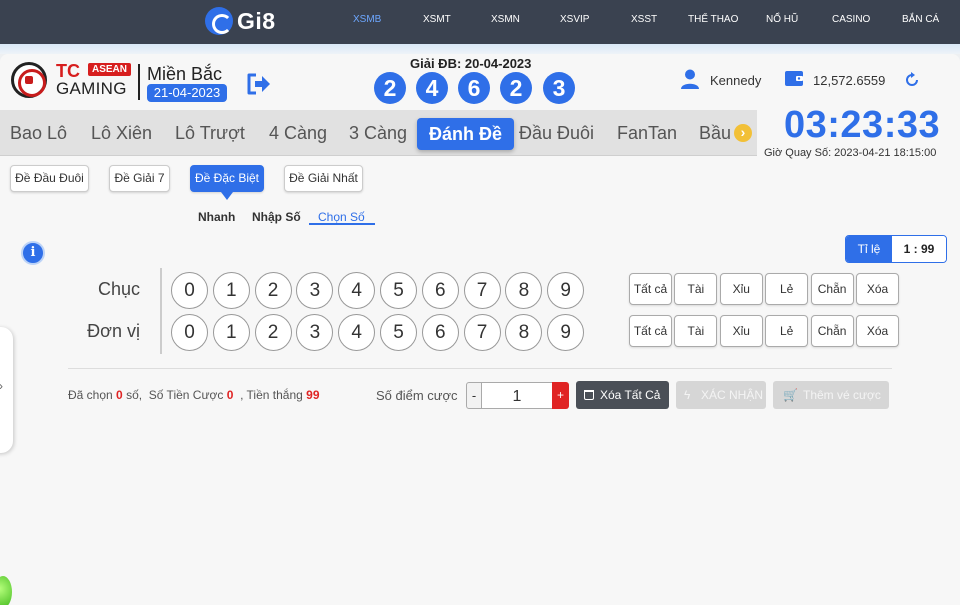 This screenshot has height=605, width=960. I want to click on selected-label: Đã chọn, so click(90, 395).